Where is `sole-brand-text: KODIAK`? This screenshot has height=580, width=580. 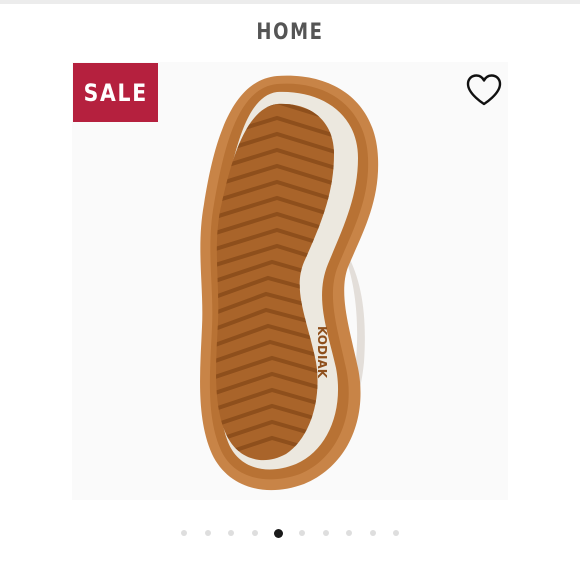
sole-brand-text: KODIAK is located at coordinates (322, 352).